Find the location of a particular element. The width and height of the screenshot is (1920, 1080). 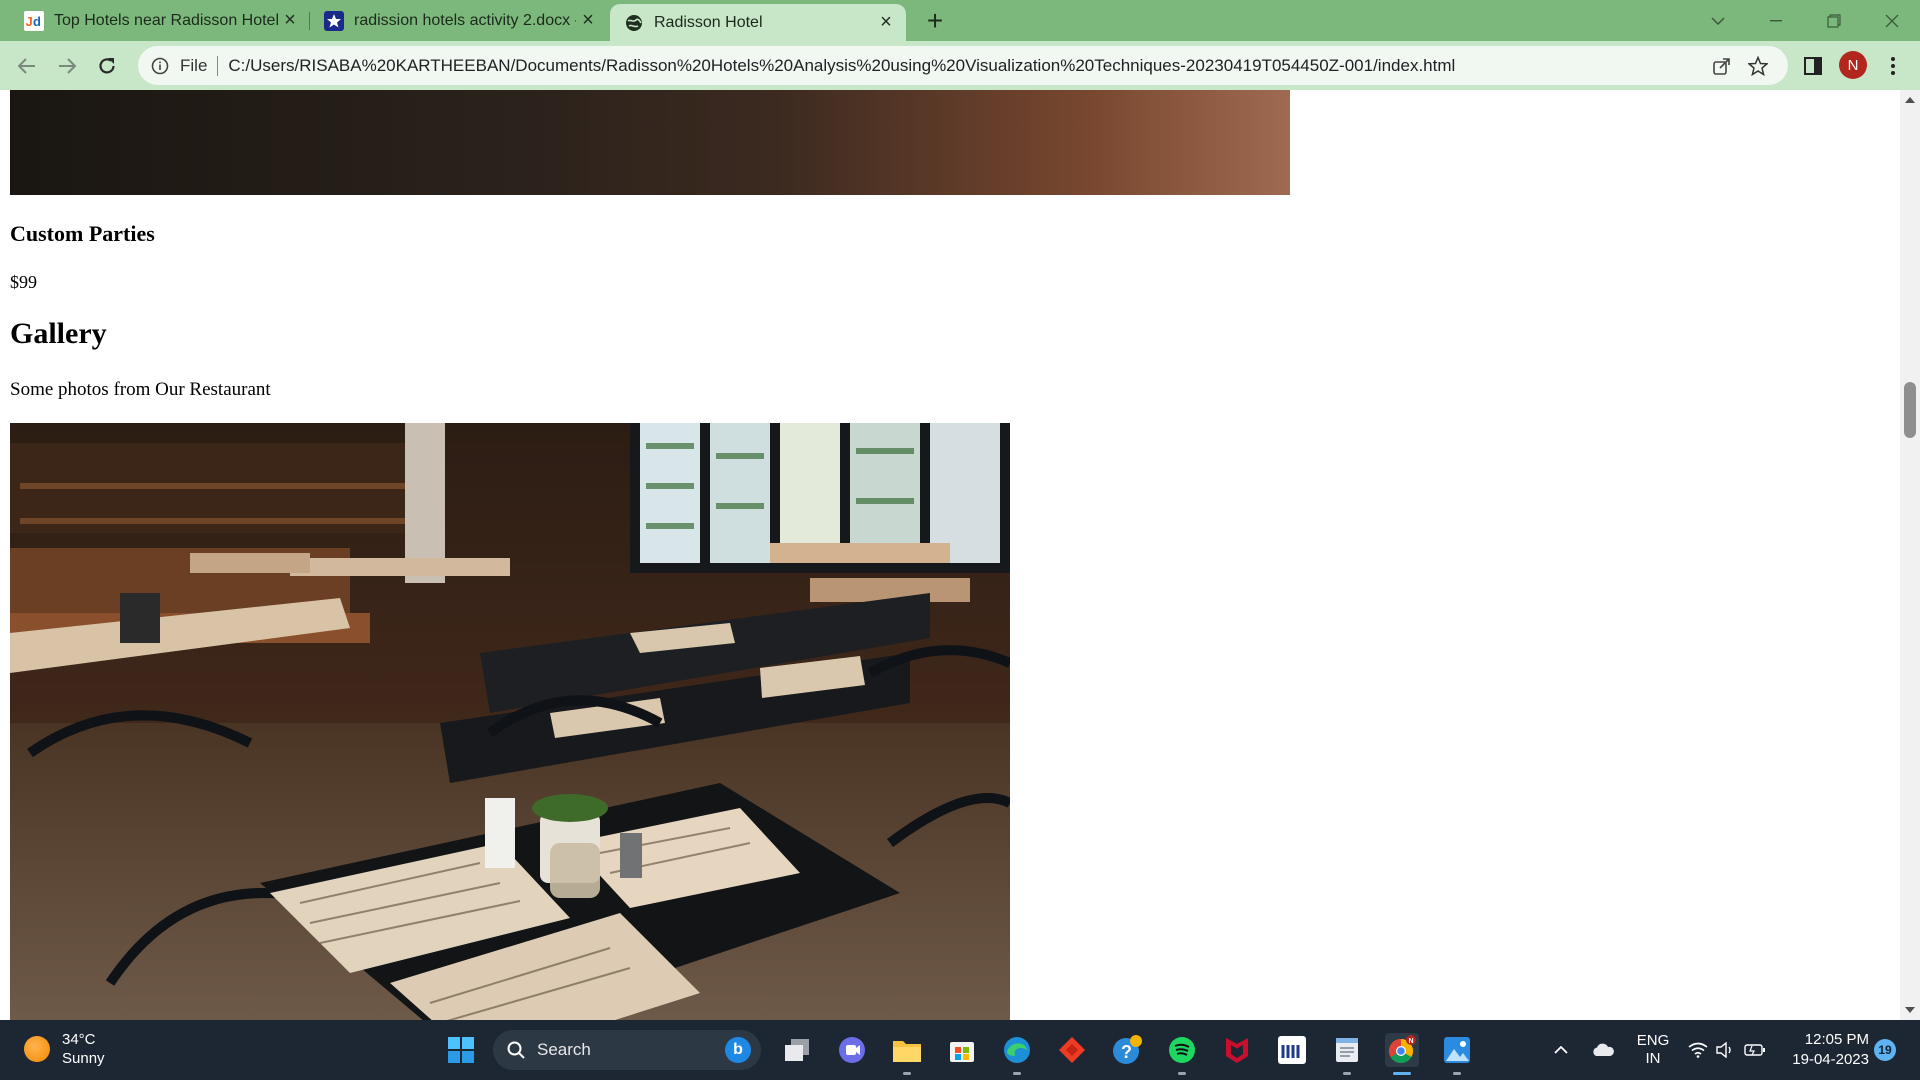

teams-chat-icon is located at coordinates (852, 1050).